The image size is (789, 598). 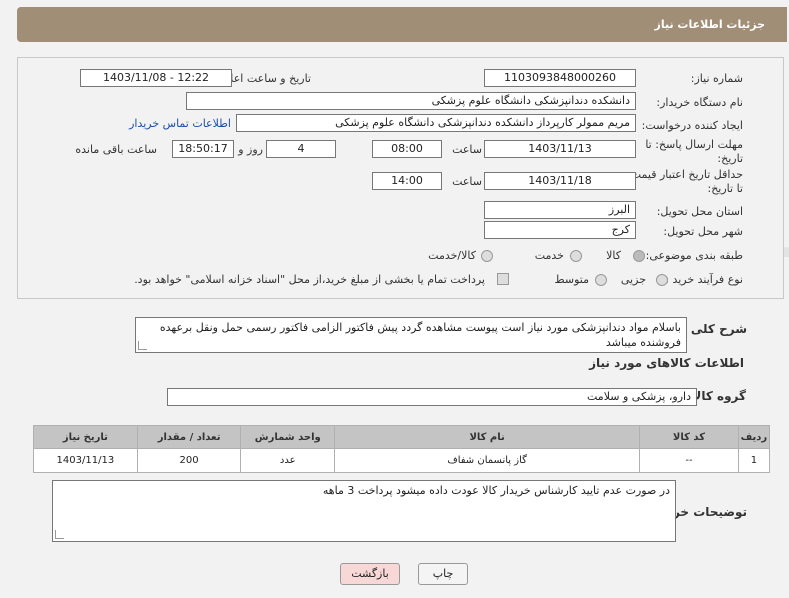 I want to click on process-option-medium: متوسط, so click(x=571, y=279).